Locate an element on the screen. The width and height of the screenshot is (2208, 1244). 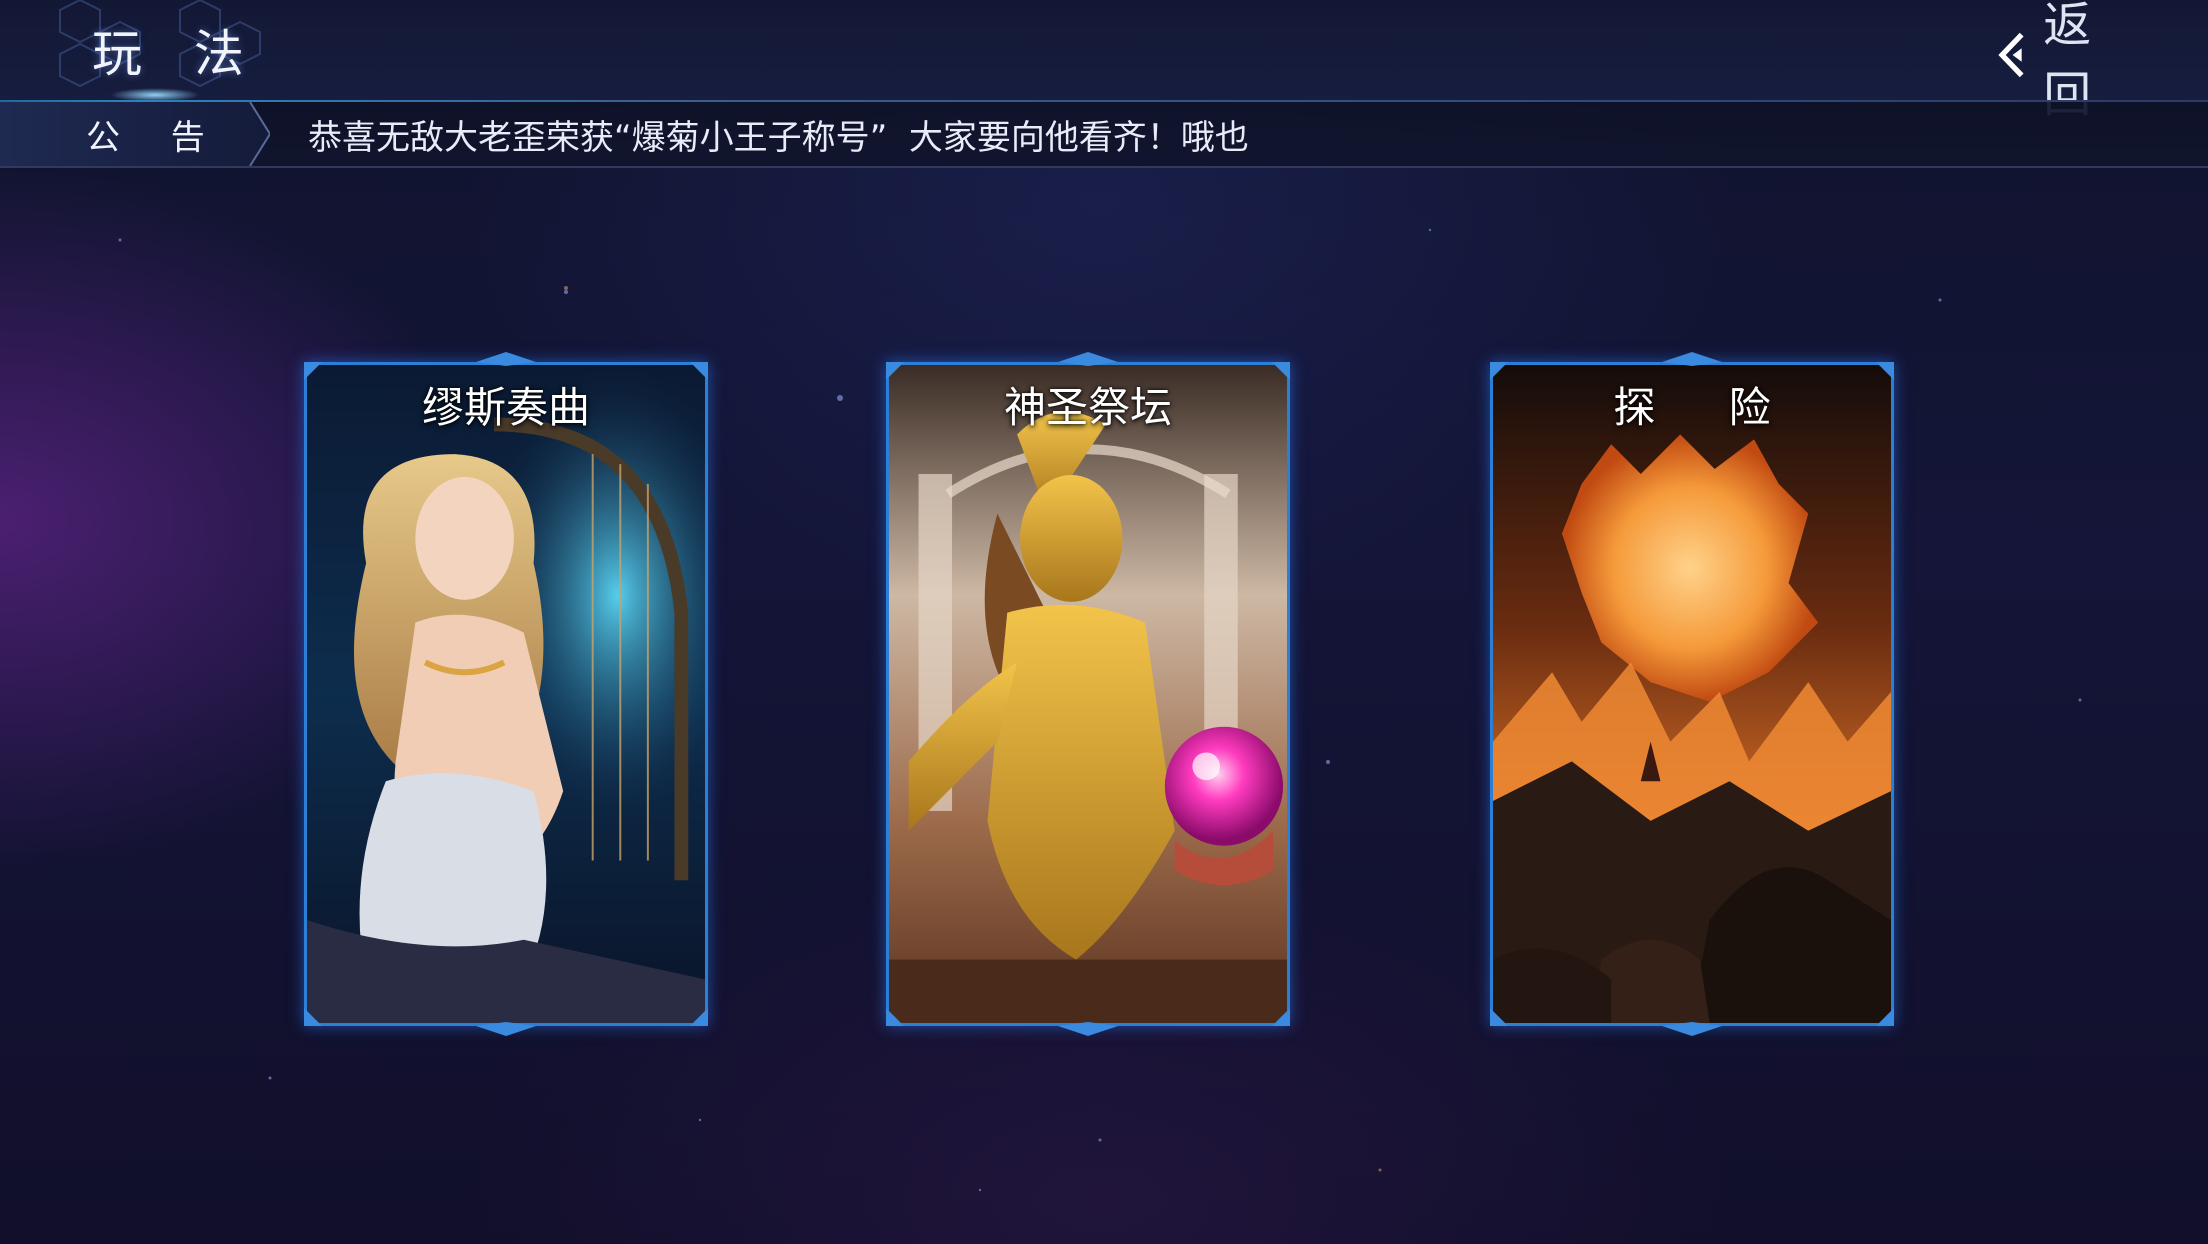
announcement-bar: 公 告 恭喜无敌大老歪荣获“爆菊小王子称号” 大家要向他看齐！哦也 is located at coordinates (1104, 135).